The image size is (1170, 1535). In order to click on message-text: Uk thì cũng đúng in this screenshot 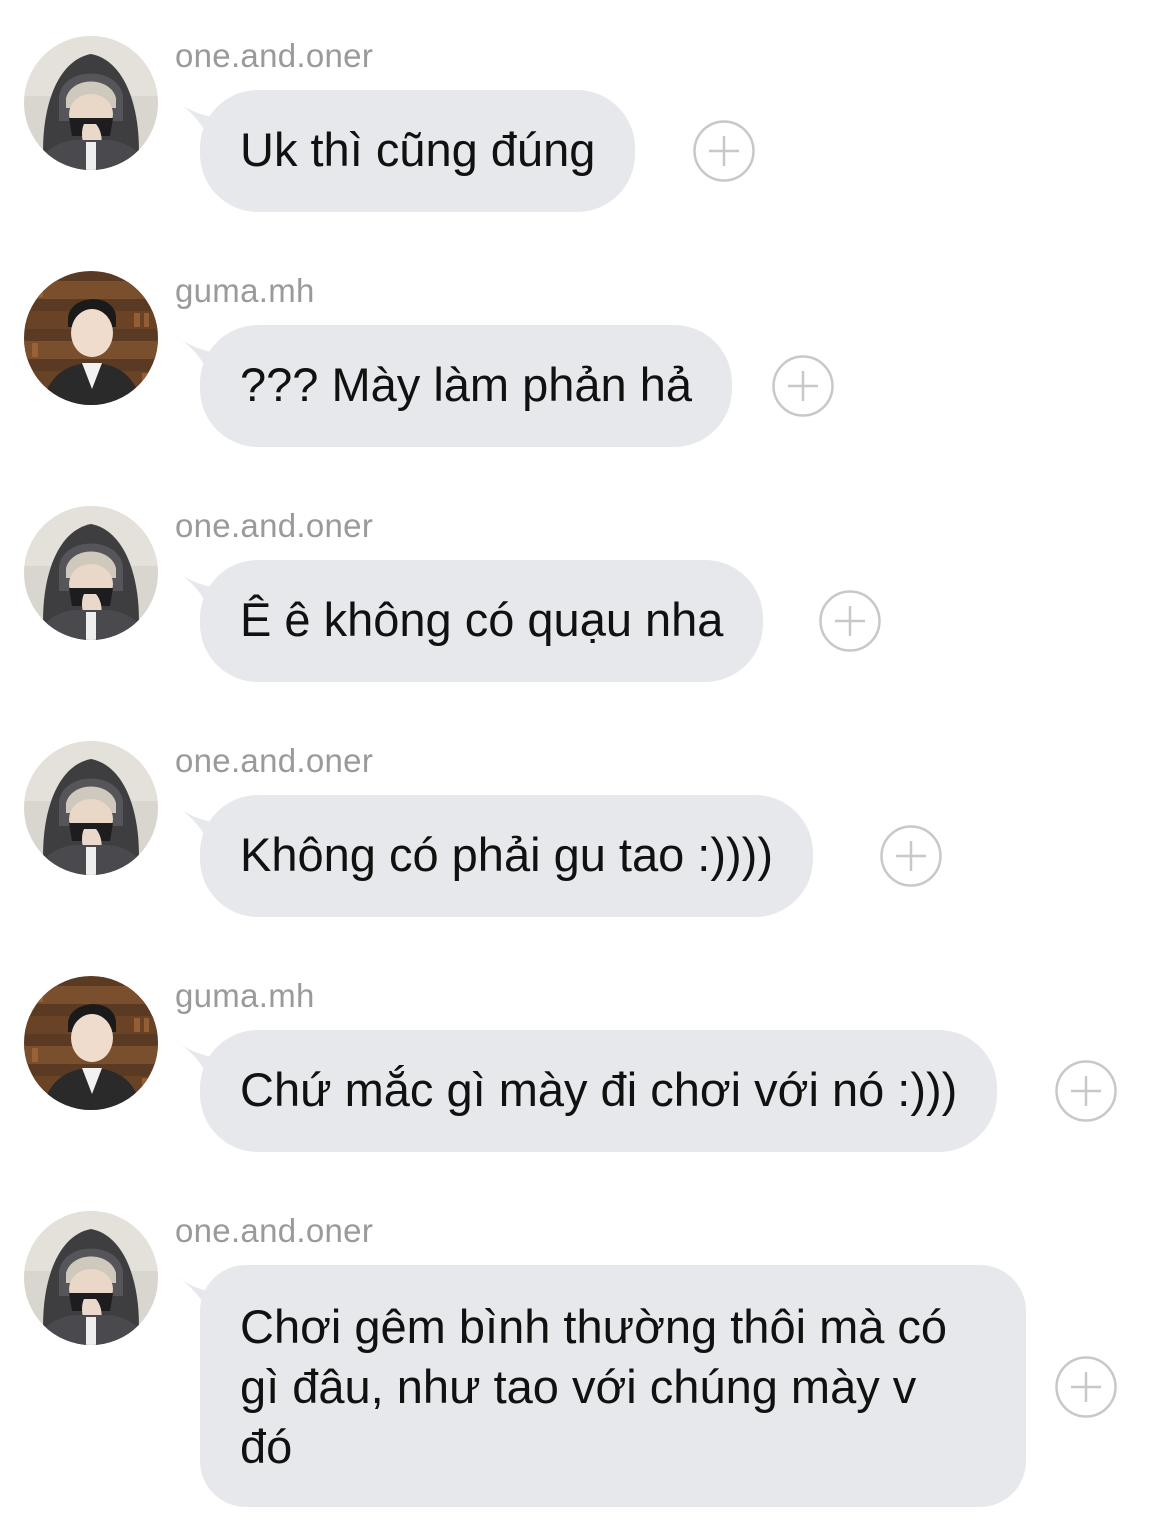, I will do `click(418, 149)`.